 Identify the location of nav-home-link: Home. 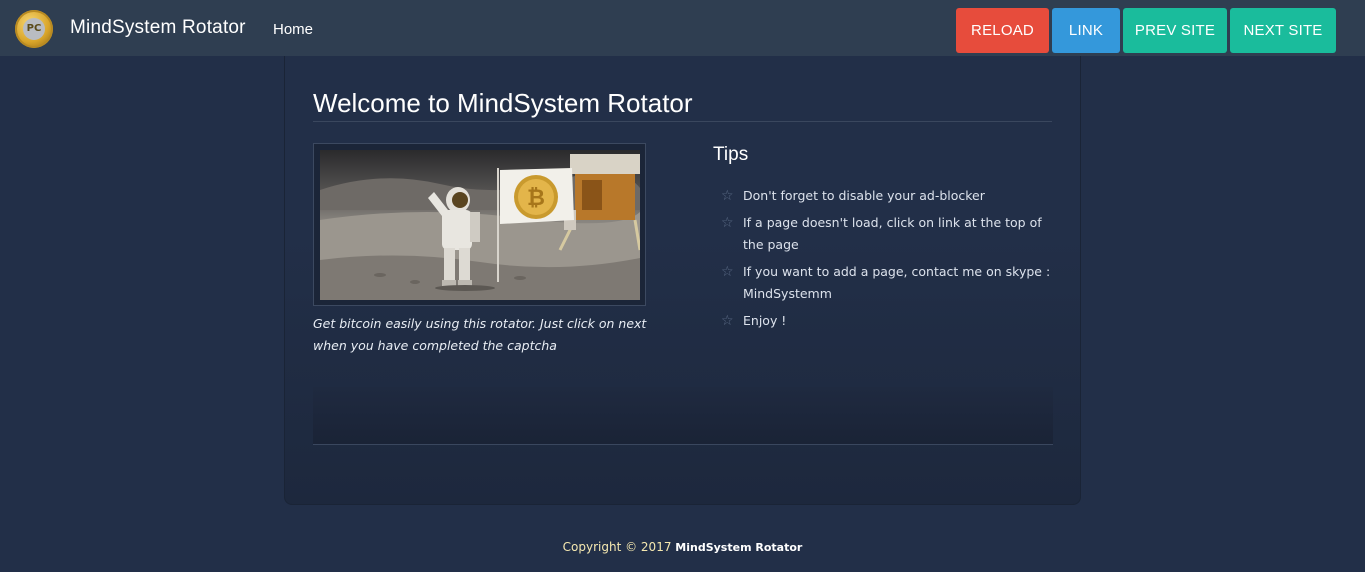
(293, 29).